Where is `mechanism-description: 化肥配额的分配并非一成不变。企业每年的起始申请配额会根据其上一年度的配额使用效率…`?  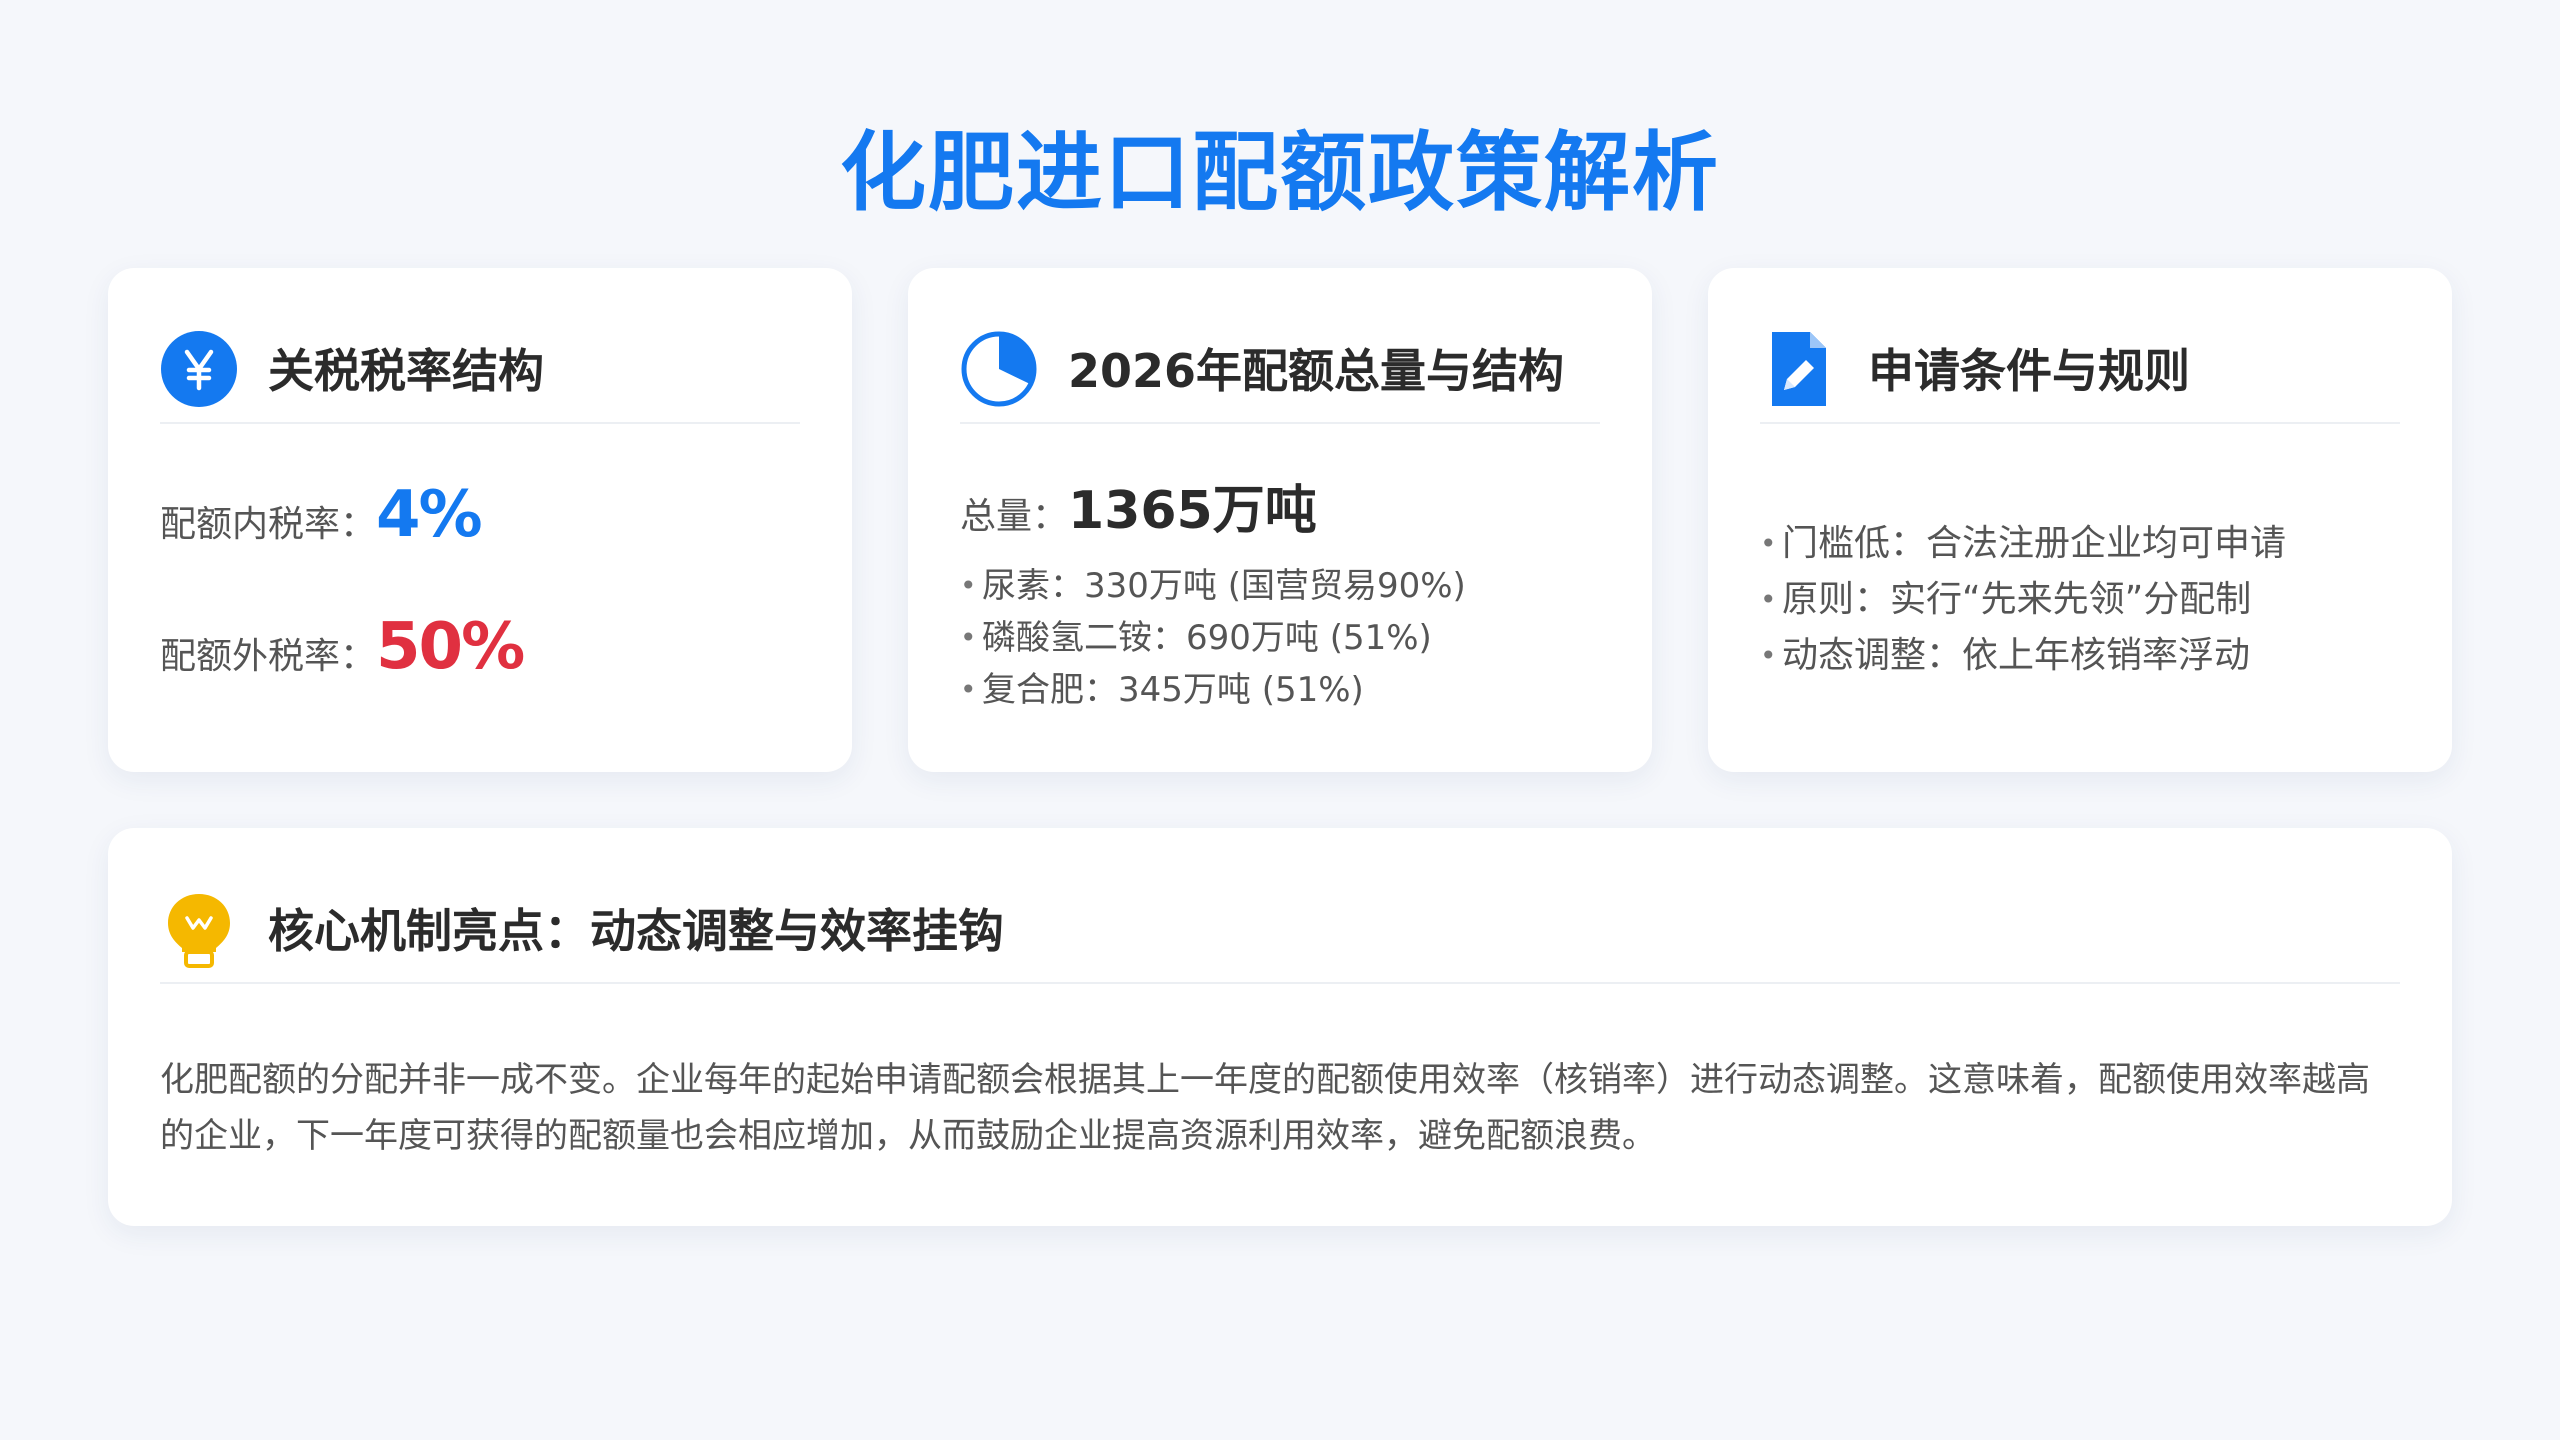 mechanism-description: 化肥配额的分配并非一成不变。企业每年的起始申请配额会根据其上一年度的配额使用效率… is located at coordinates (1265, 1108).